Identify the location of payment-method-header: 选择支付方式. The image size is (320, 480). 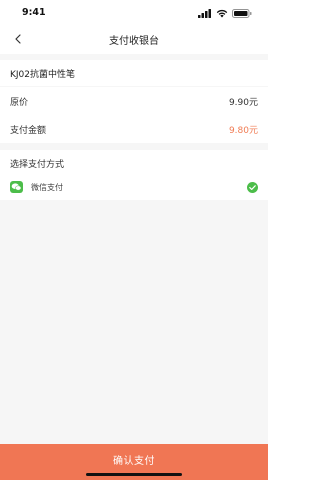
(37, 164).